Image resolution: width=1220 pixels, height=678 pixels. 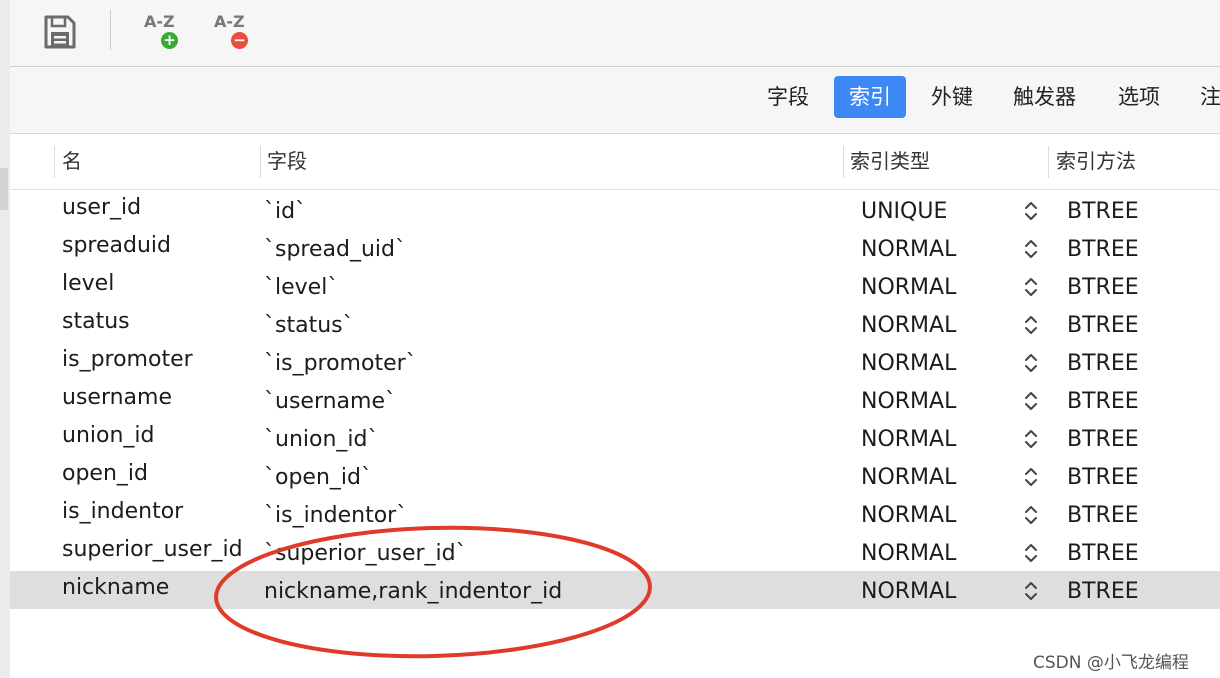 What do you see at coordinates (1139, 97) in the screenshot?
I see `tab-options: 选项` at bounding box center [1139, 97].